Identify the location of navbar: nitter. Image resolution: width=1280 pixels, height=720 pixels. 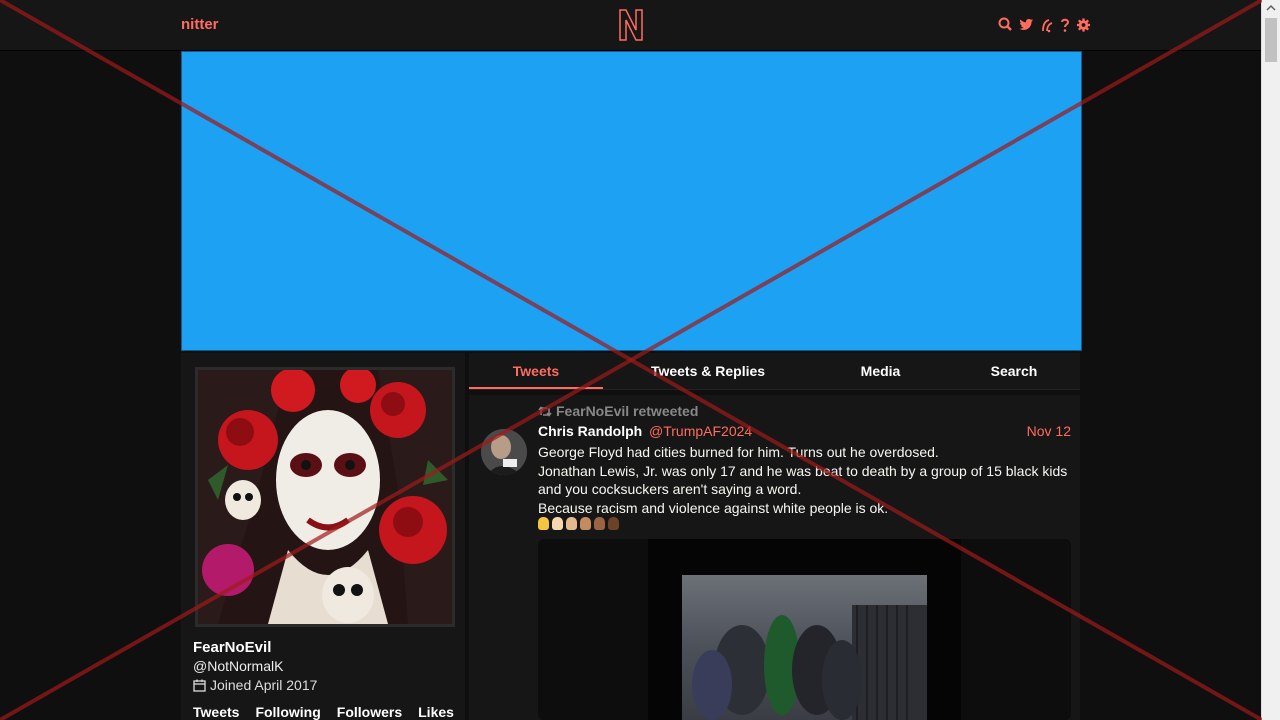
(631, 25).